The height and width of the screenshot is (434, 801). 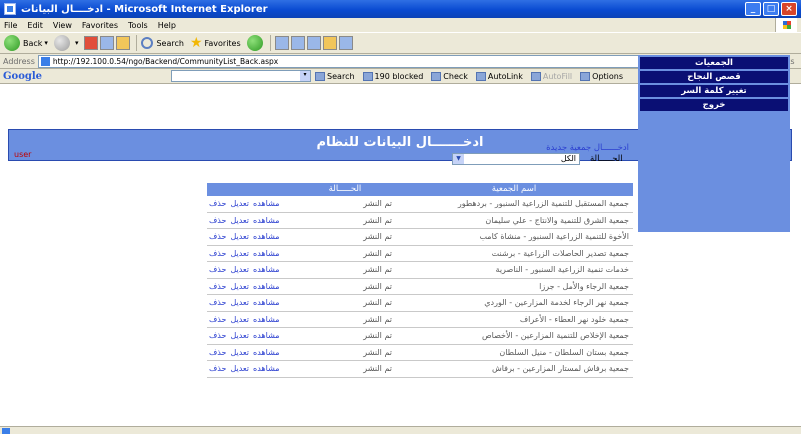 What do you see at coordinates (138, 25) in the screenshot?
I see `menu-tools: Tools` at bounding box center [138, 25].